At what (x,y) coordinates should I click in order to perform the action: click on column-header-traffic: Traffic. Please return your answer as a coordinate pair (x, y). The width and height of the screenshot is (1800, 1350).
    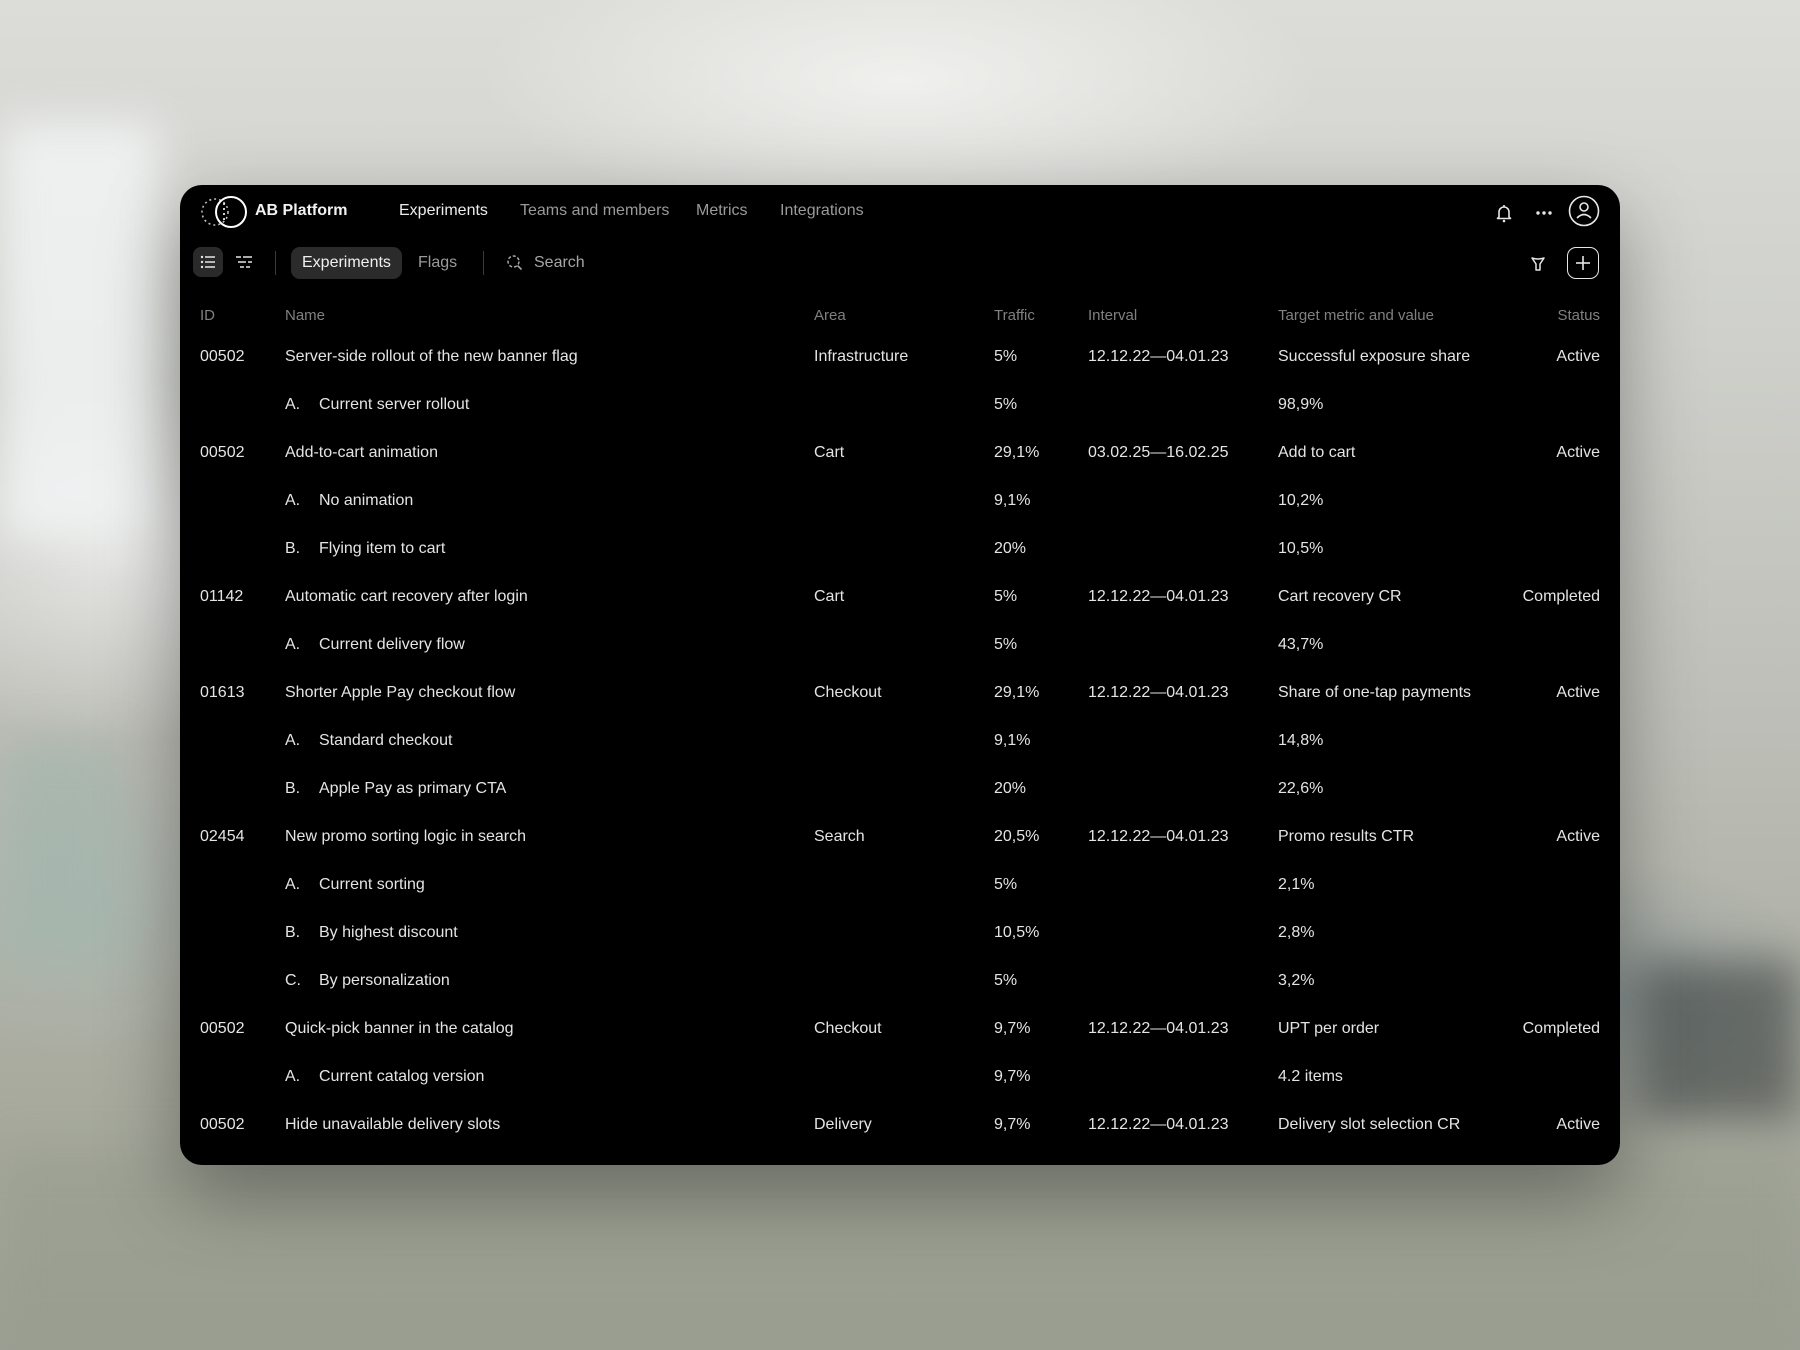
    Looking at the image, I should click on (1014, 315).